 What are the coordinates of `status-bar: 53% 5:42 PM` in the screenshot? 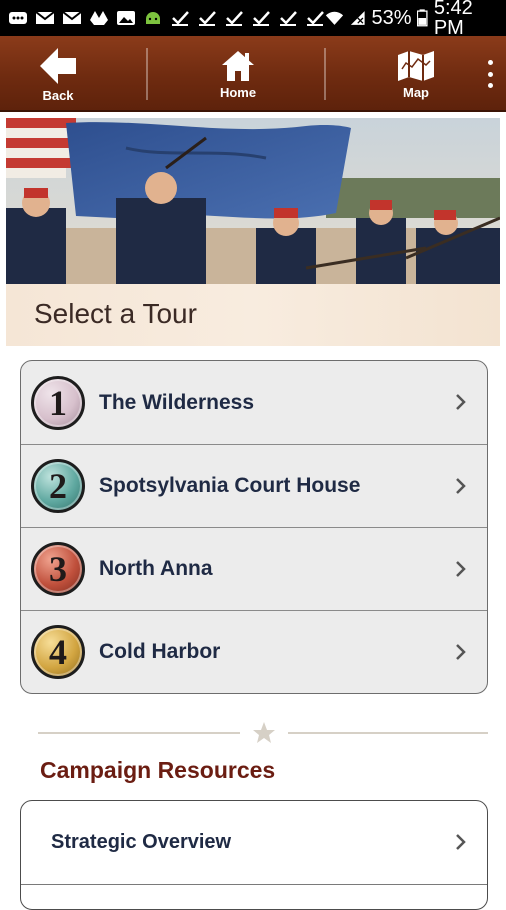 It's located at (253, 19).